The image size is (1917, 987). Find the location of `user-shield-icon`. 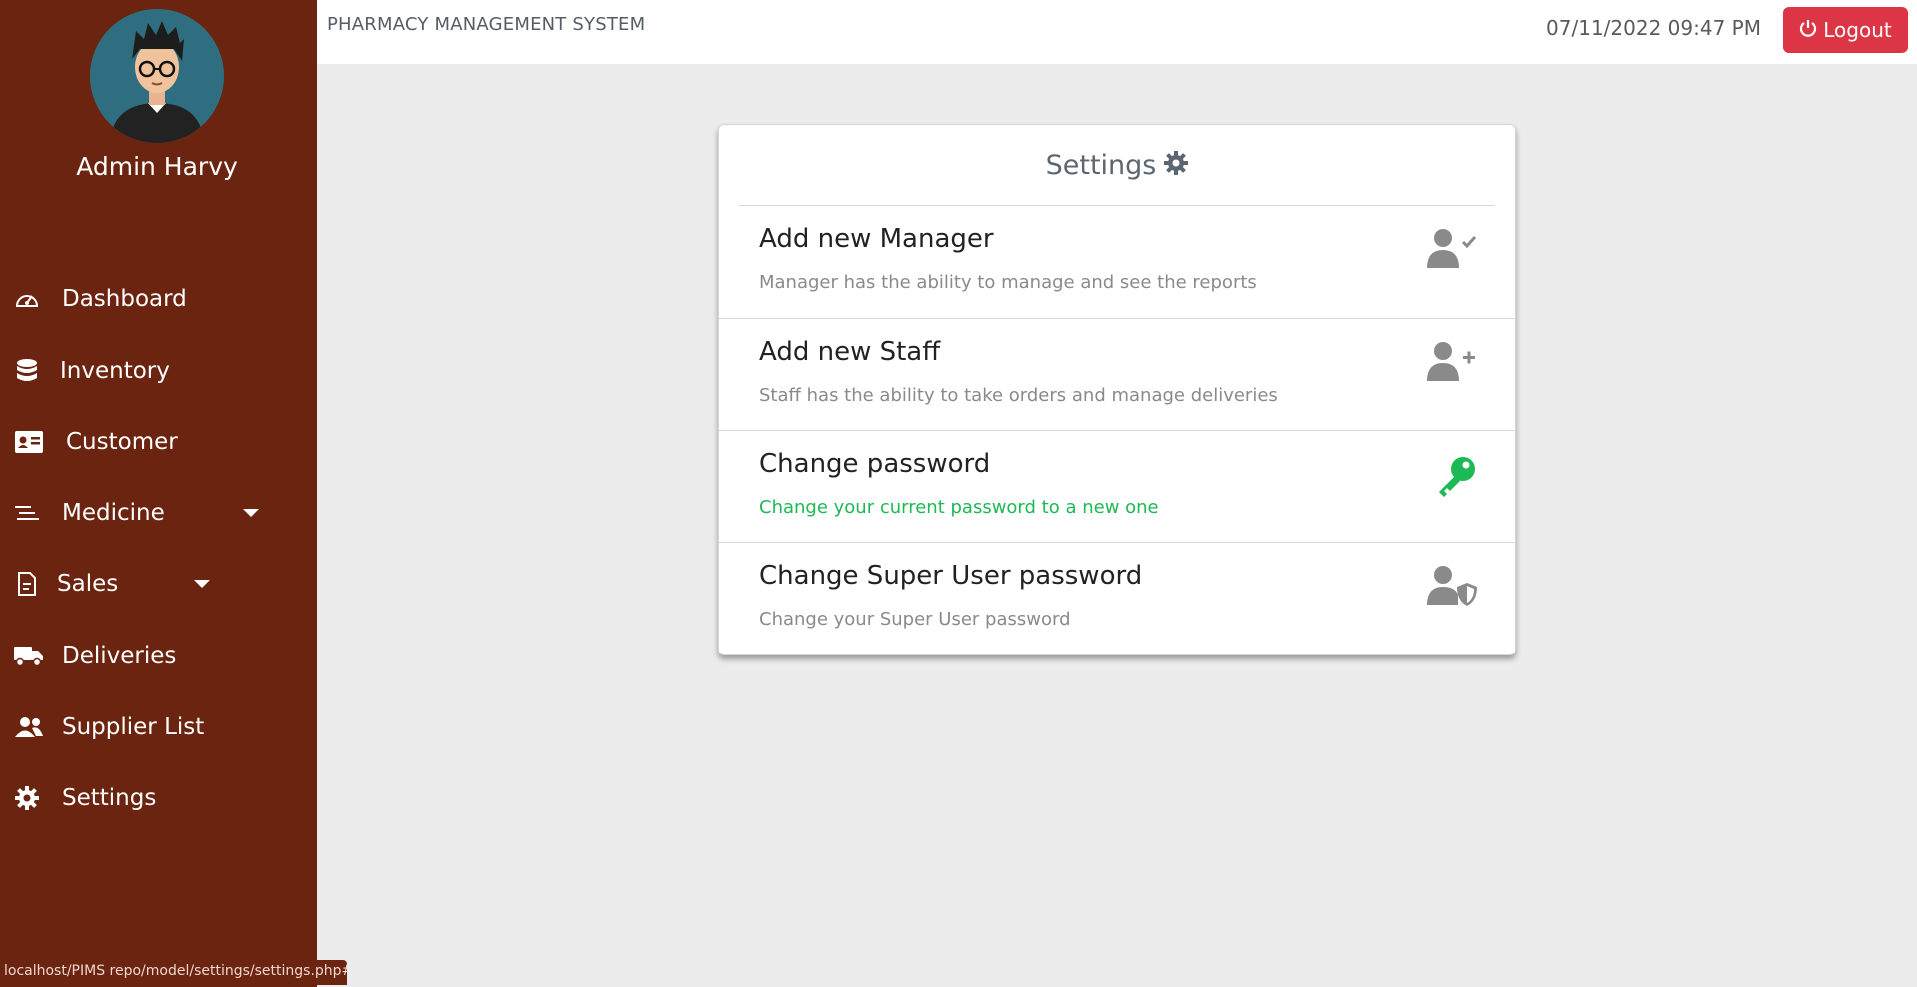

user-shield-icon is located at coordinates (1452, 587).